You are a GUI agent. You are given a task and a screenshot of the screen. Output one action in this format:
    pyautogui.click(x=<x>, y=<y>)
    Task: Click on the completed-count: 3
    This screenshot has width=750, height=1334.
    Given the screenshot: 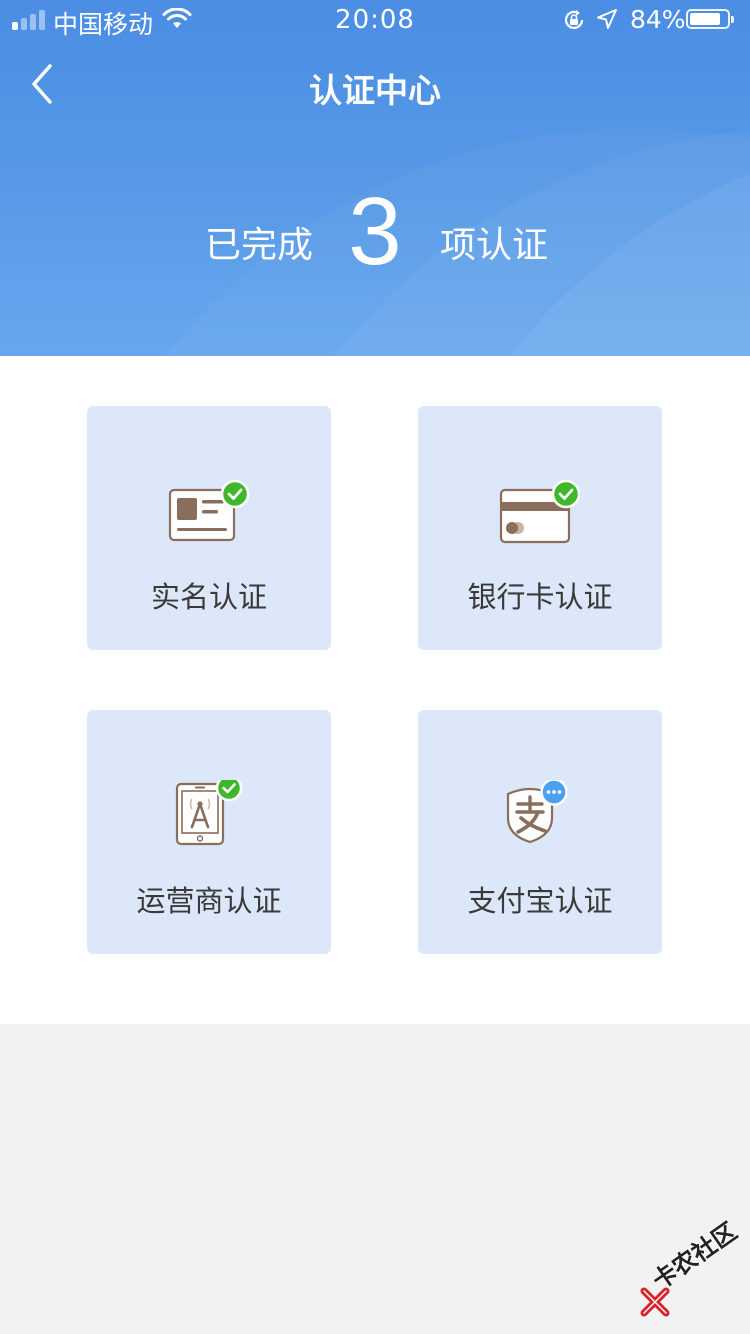 What is the action you would take?
    pyautogui.click(x=375, y=231)
    